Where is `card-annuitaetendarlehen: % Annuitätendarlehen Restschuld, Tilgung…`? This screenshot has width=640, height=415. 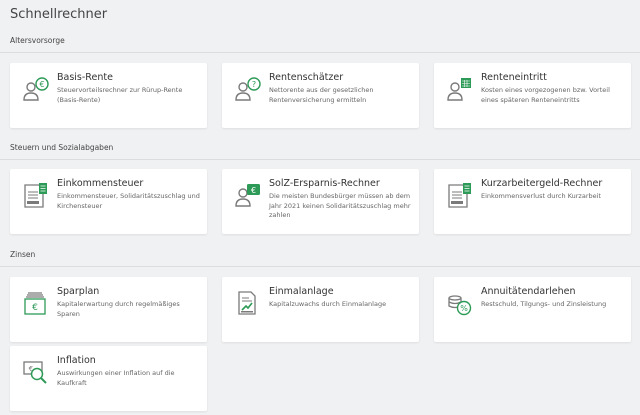
card-annuitaetendarlehen: % Annuitätendarlehen Restschuld, Tilgung… is located at coordinates (532, 309).